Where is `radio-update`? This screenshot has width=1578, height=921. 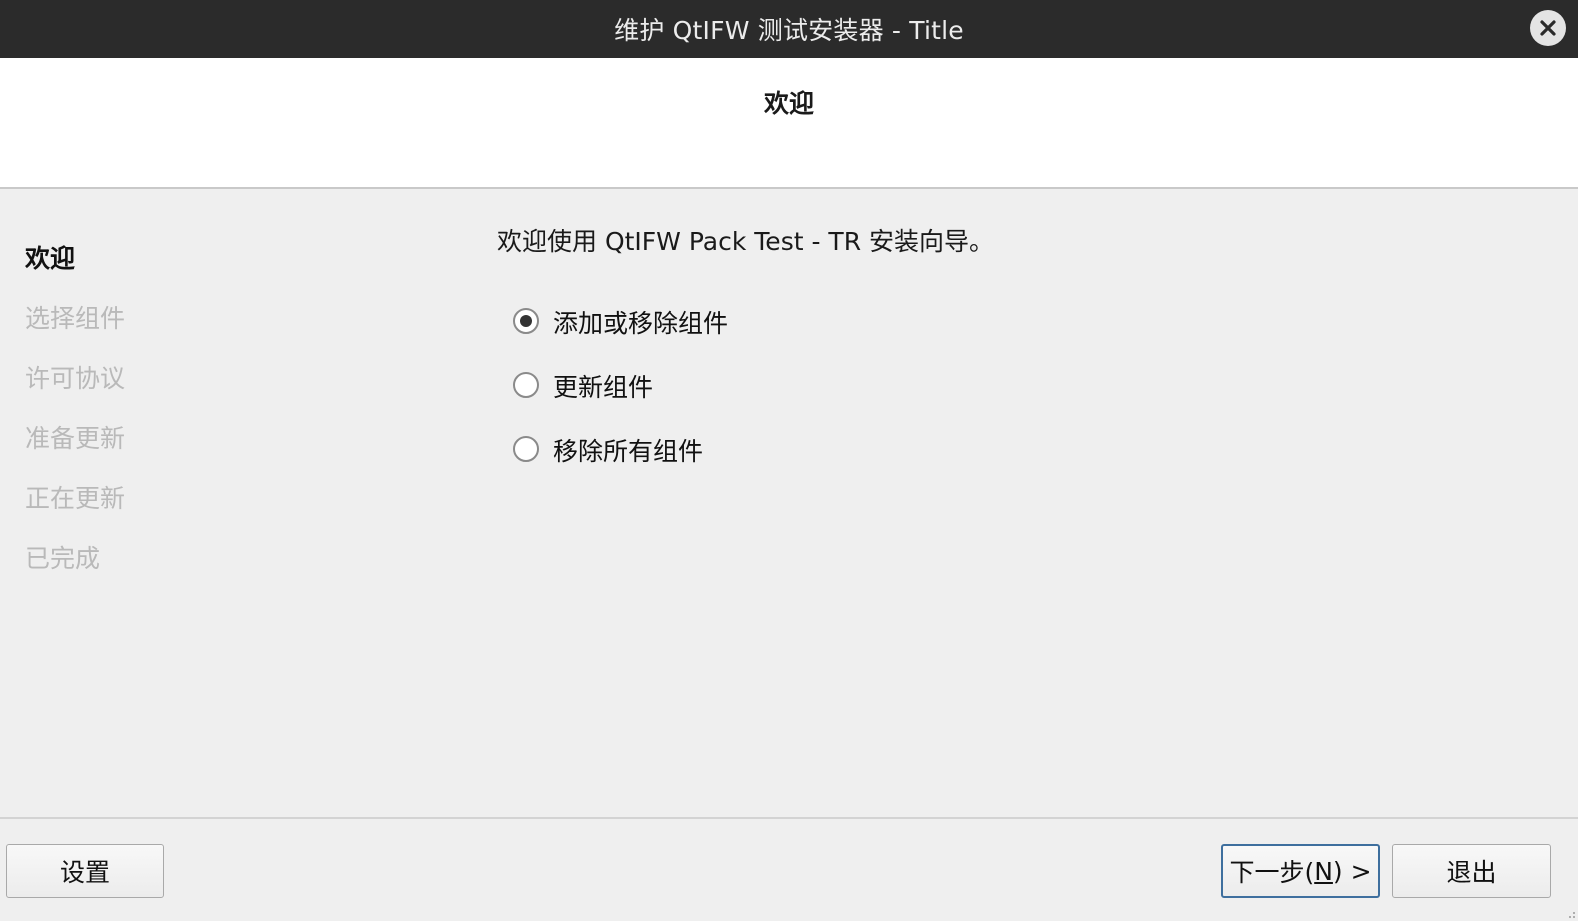 radio-update is located at coordinates (526, 385).